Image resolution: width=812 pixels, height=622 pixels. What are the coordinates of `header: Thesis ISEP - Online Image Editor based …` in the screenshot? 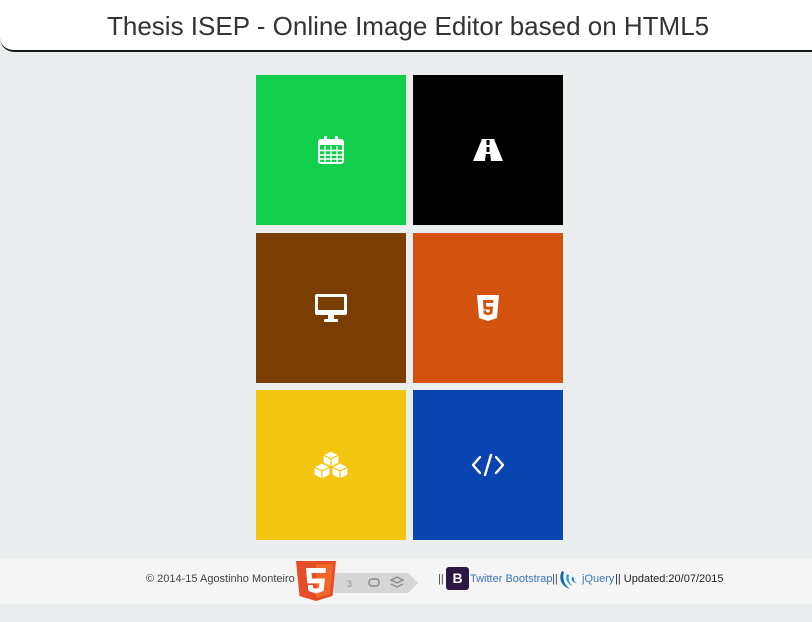 It's located at (406, 26).